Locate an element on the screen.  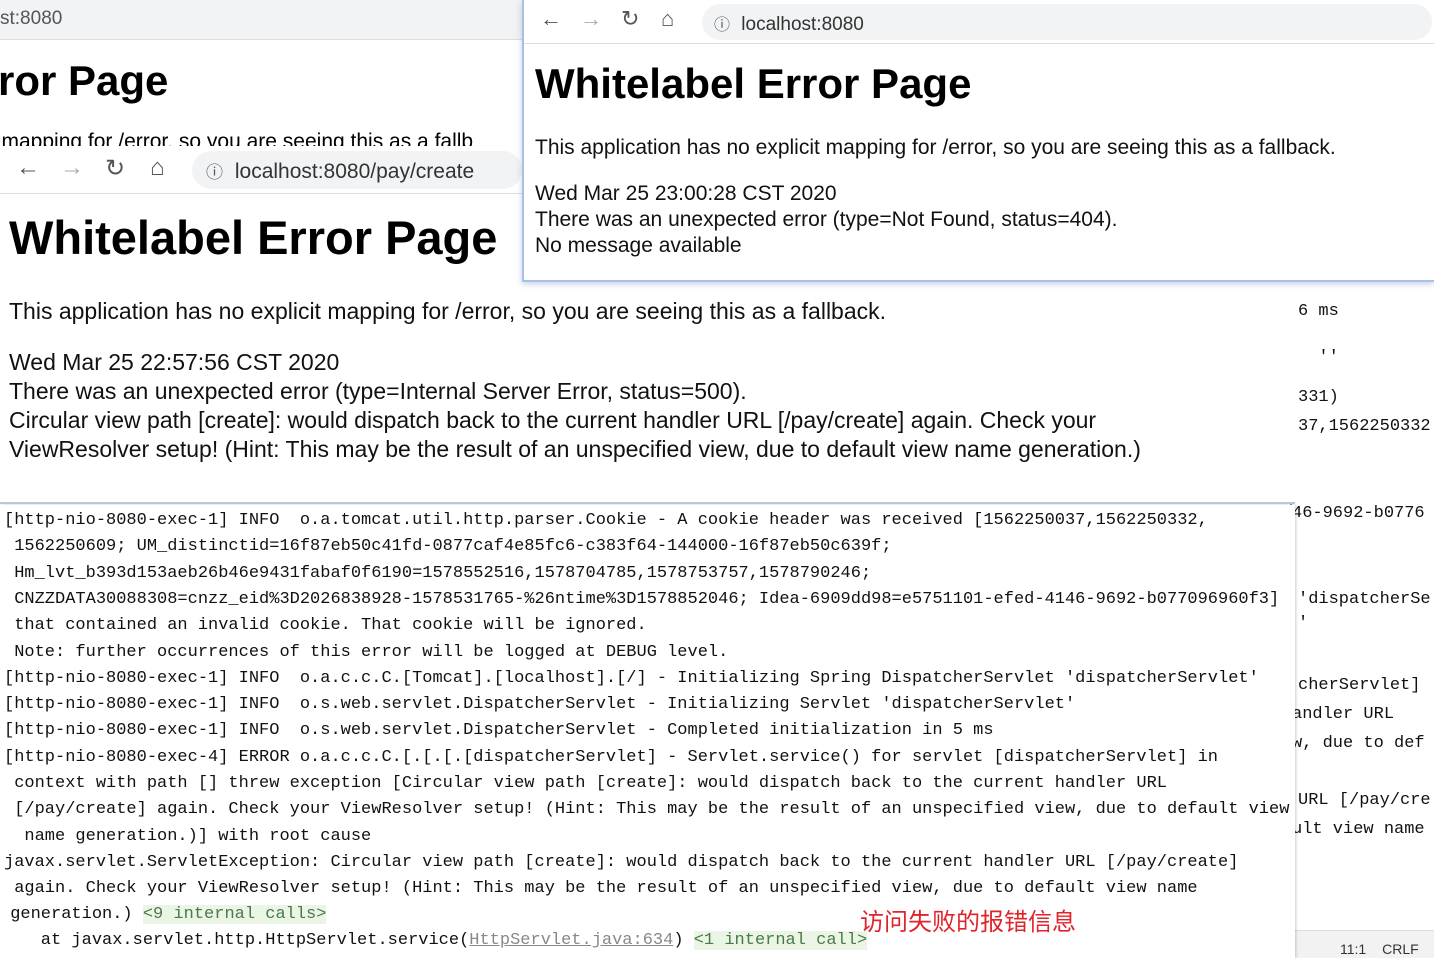
console-fragment: 331) is located at coordinates (1318, 397).